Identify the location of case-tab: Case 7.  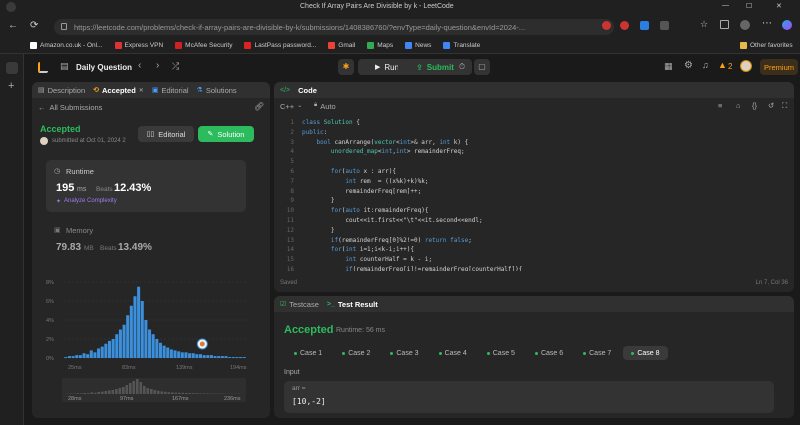
(597, 353).